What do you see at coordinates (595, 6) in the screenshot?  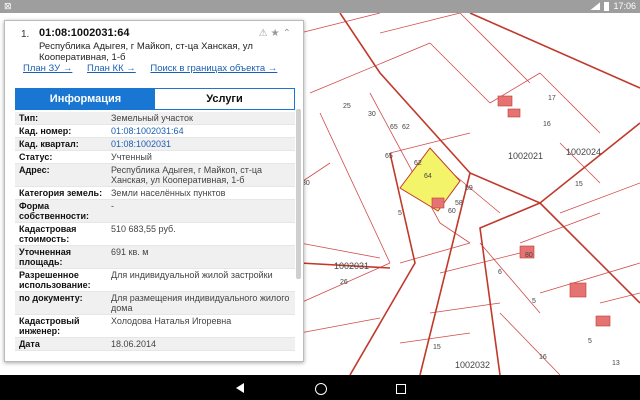 I see `signal-icon` at bounding box center [595, 6].